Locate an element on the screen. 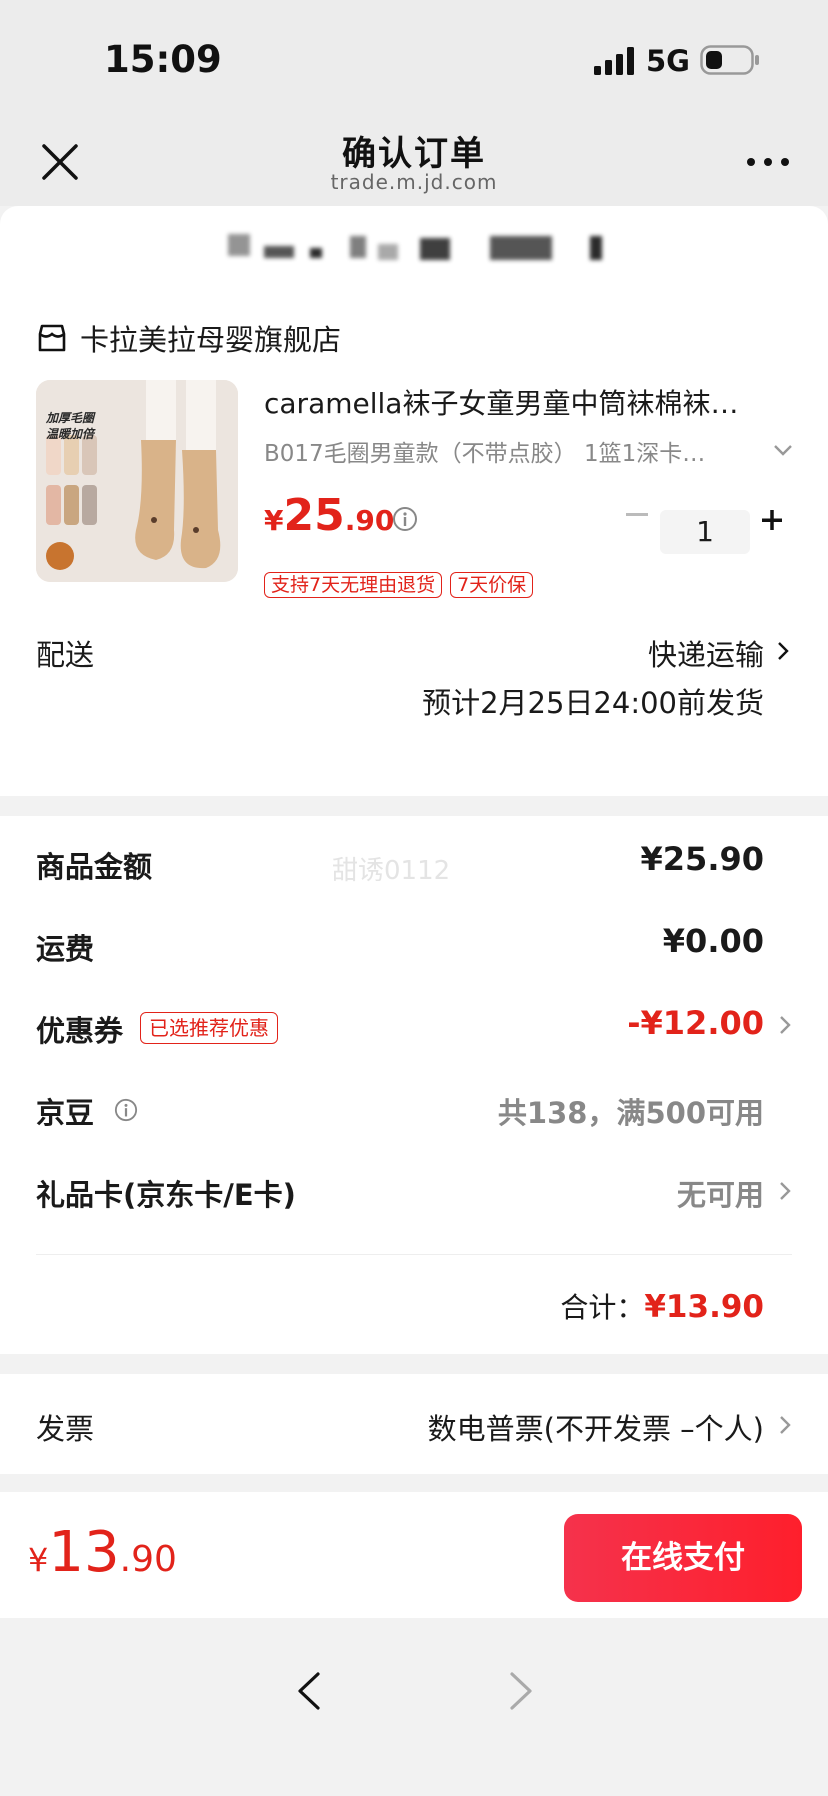  total-integer: 13 is located at coordinates (84, 1552).